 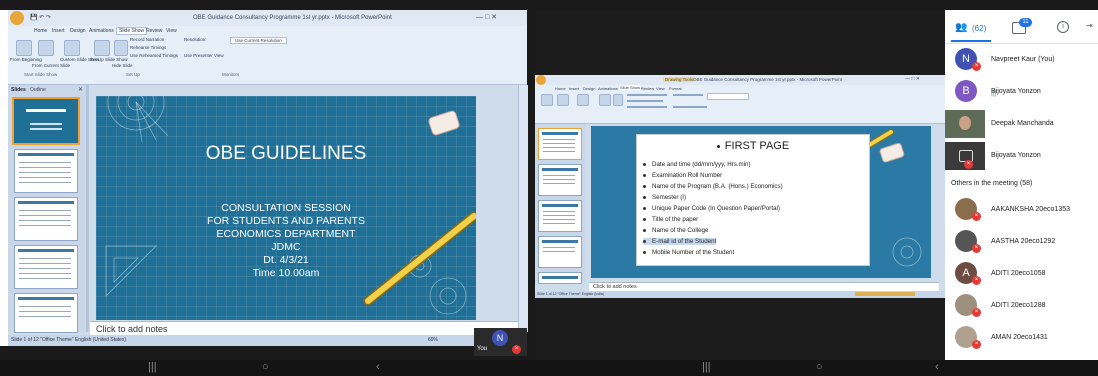 What do you see at coordinates (109, 59) in the screenshot?
I see `set-up-show-label: Set Up Slide Show` at bounding box center [109, 59].